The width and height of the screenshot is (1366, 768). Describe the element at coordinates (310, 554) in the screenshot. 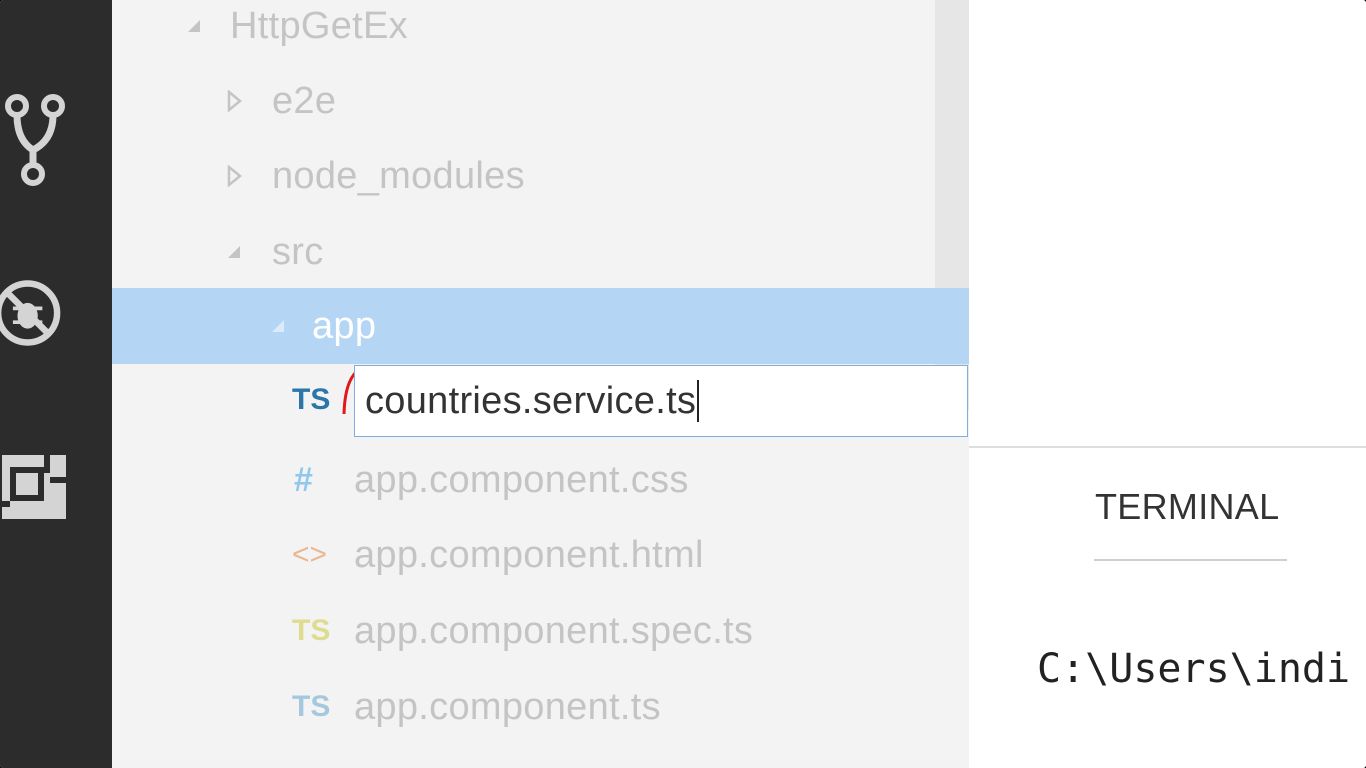

I see `html-file-icon: <>` at that location.